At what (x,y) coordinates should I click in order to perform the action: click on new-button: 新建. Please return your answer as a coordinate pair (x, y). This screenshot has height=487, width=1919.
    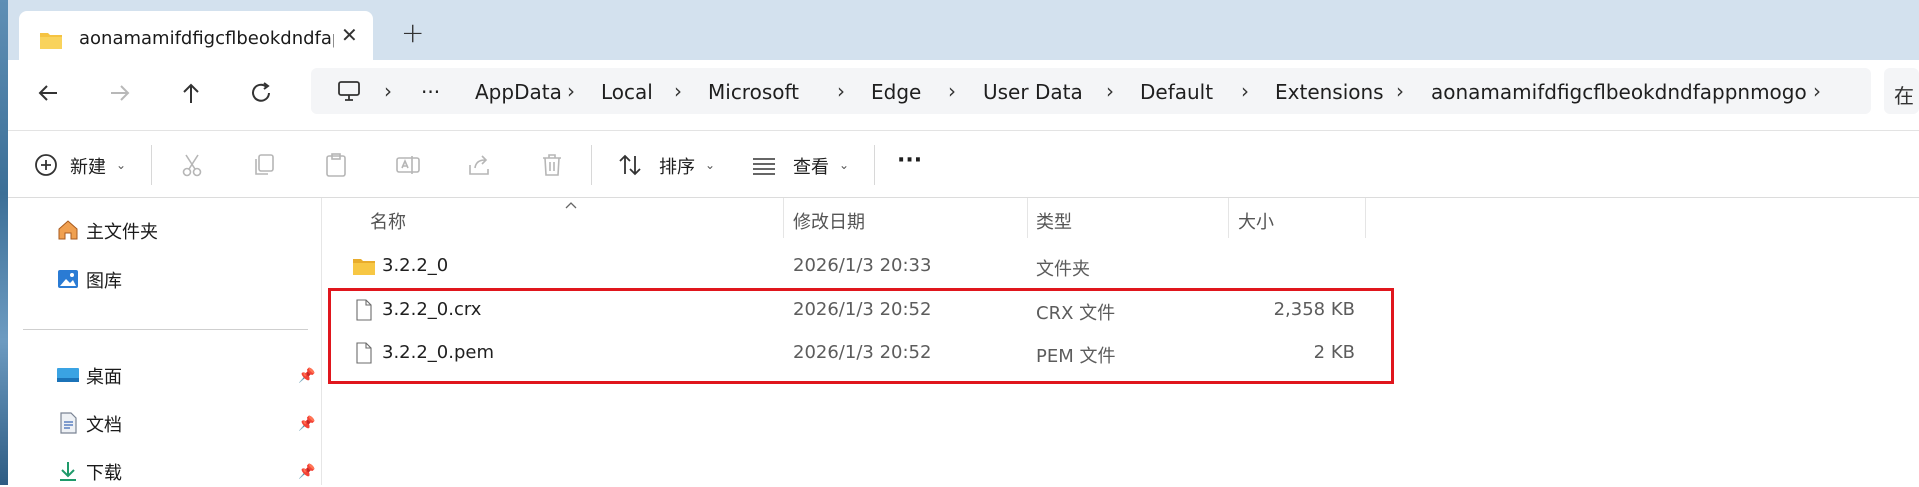
    Looking at the image, I should click on (88, 166).